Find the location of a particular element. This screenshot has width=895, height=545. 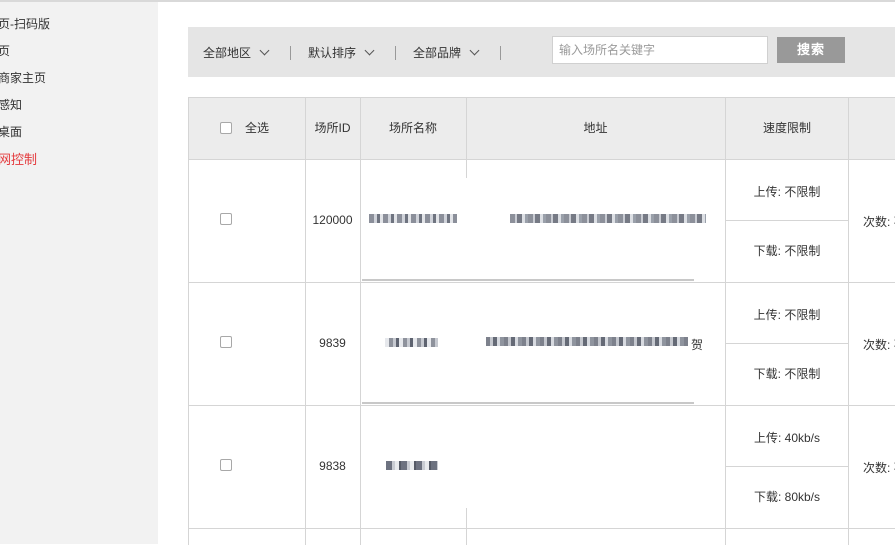

venue-id-header: 场所ID is located at coordinates (332, 128).